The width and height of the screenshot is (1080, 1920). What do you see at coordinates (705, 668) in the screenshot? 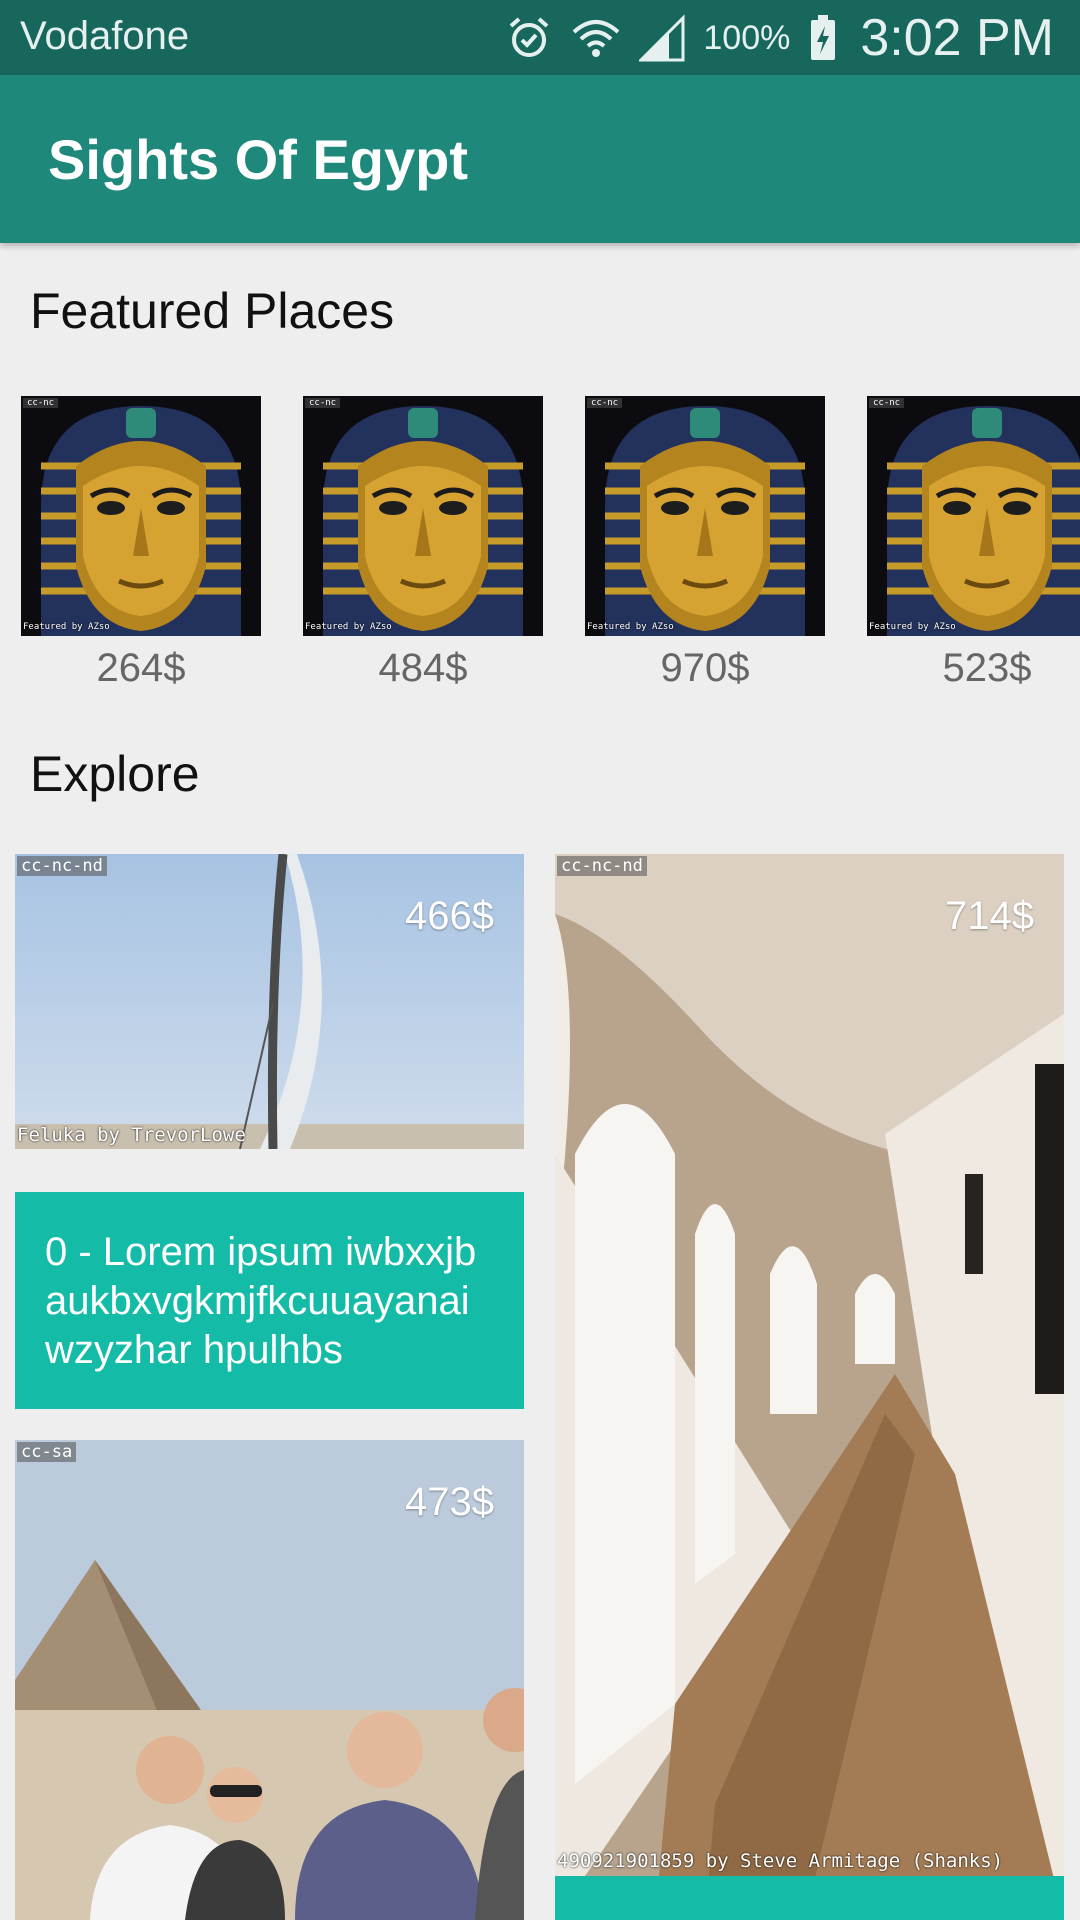
I see `featured-price: 970$` at bounding box center [705, 668].